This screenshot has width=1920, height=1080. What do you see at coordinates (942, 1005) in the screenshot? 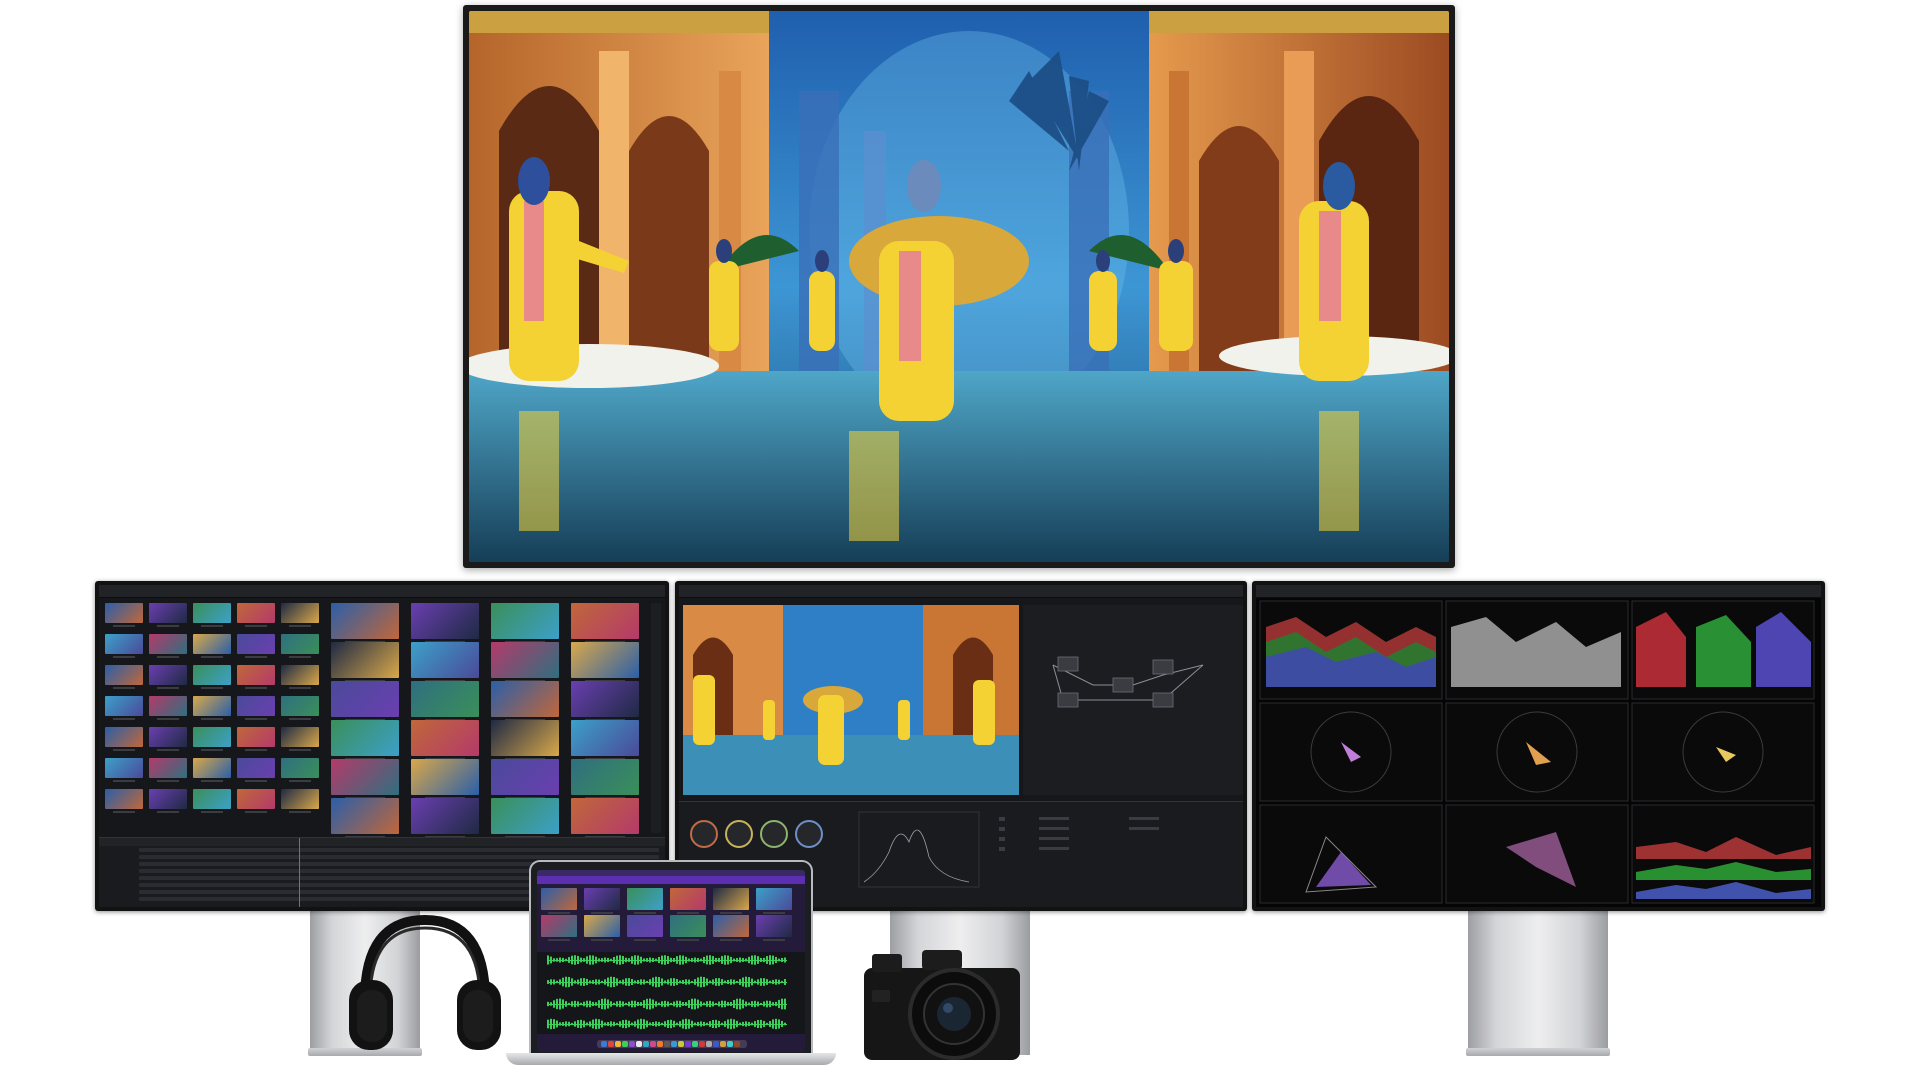
I see `cinema-camera-icon` at bounding box center [942, 1005].